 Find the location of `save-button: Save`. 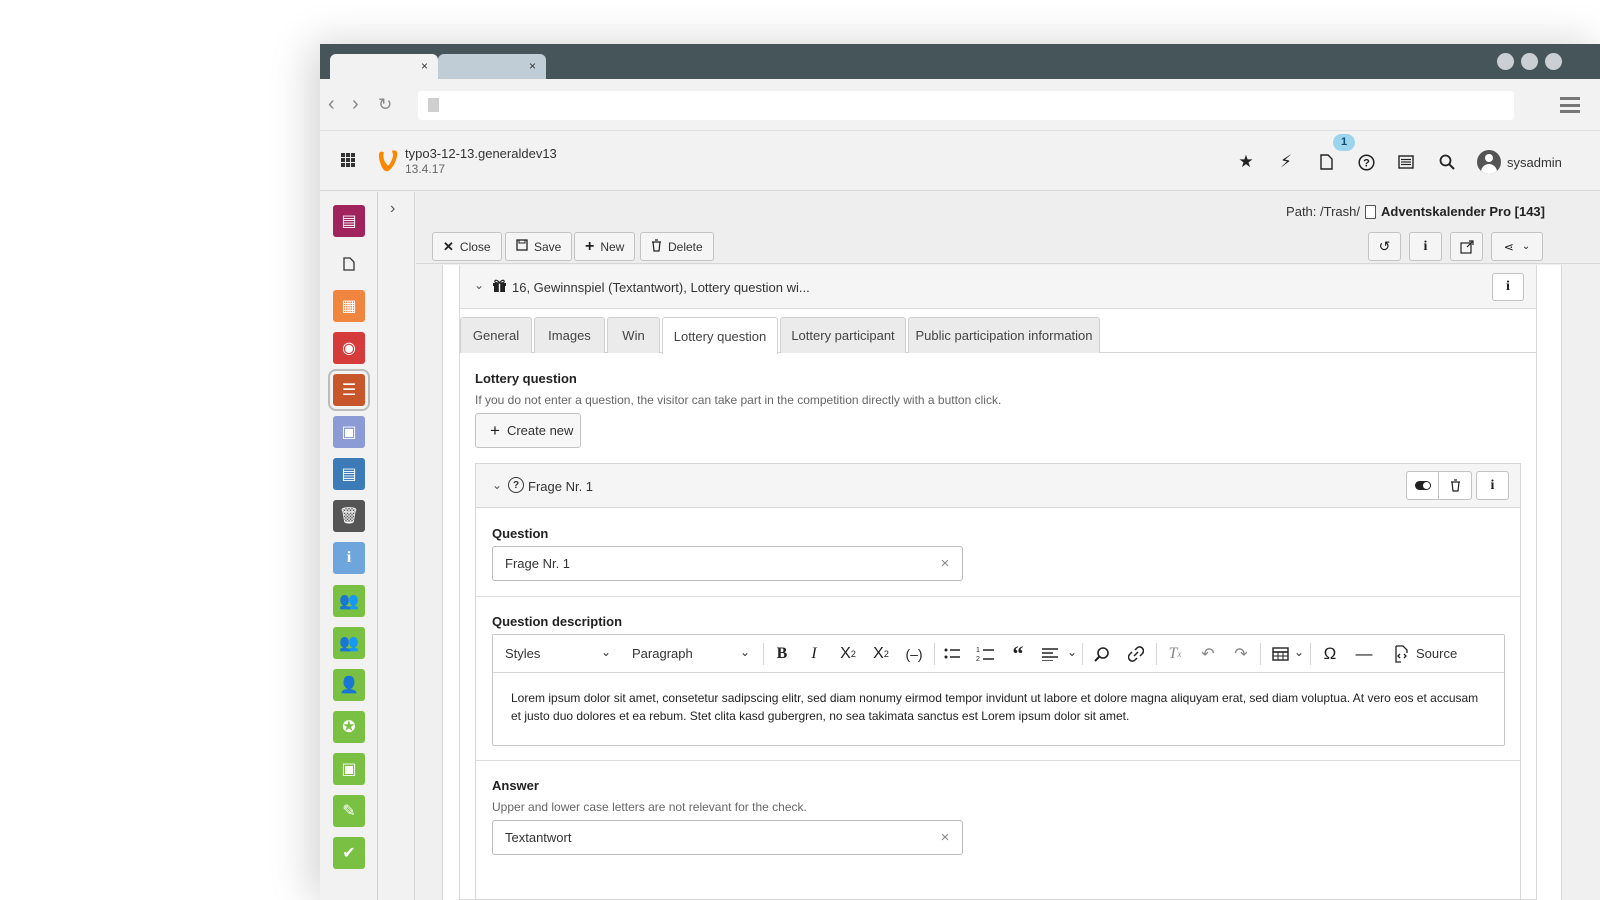

save-button: Save is located at coordinates (539, 246).